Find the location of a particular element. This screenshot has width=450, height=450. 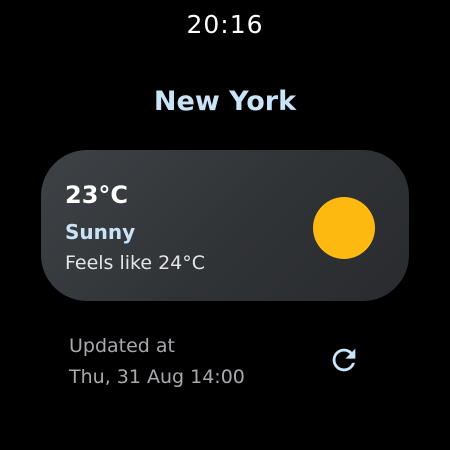

refresh-button is located at coordinates (344, 360).